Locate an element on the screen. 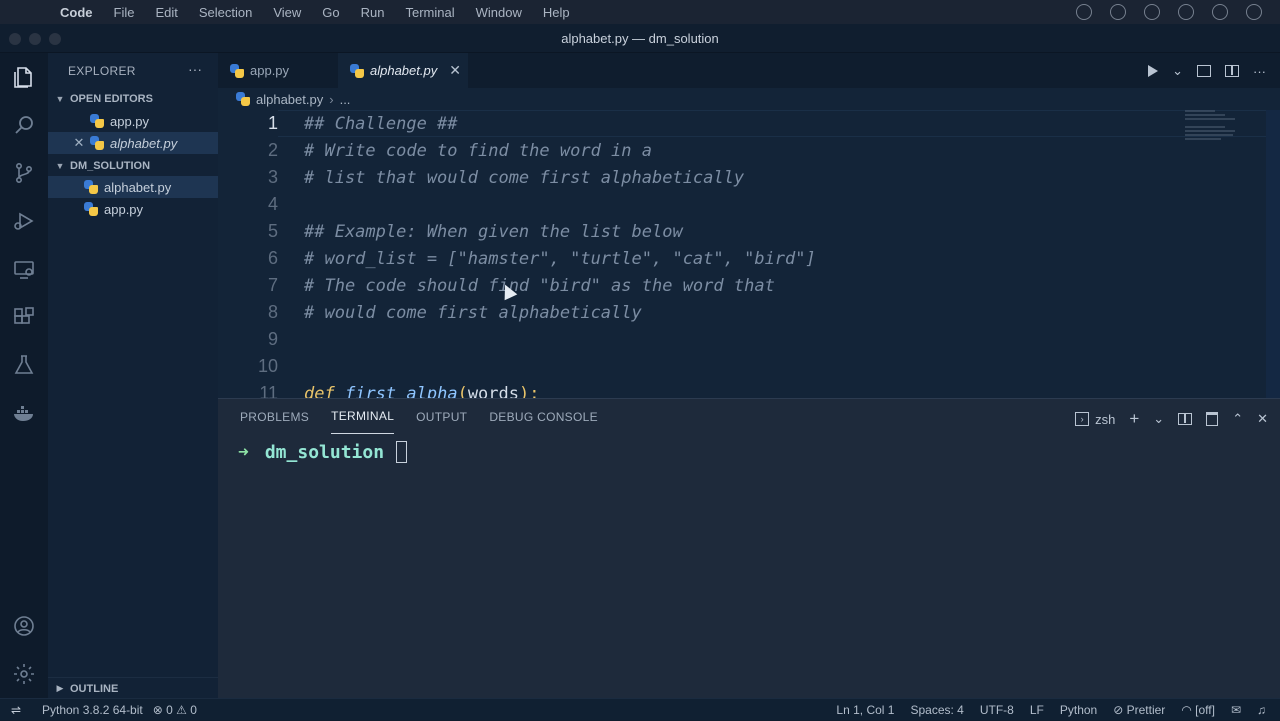  run-debug-icon is located at coordinates (24, 221).